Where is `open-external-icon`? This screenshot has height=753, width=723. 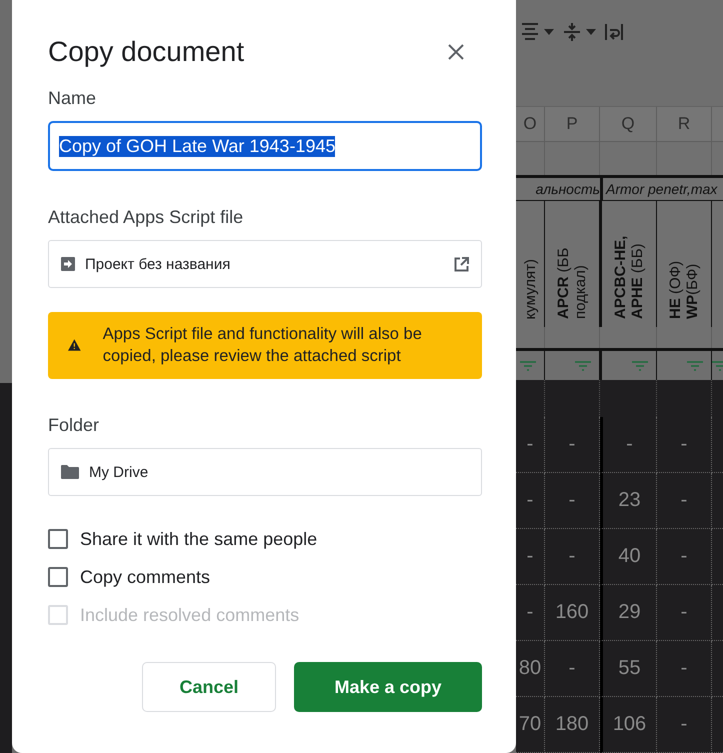 open-external-icon is located at coordinates (461, 264).